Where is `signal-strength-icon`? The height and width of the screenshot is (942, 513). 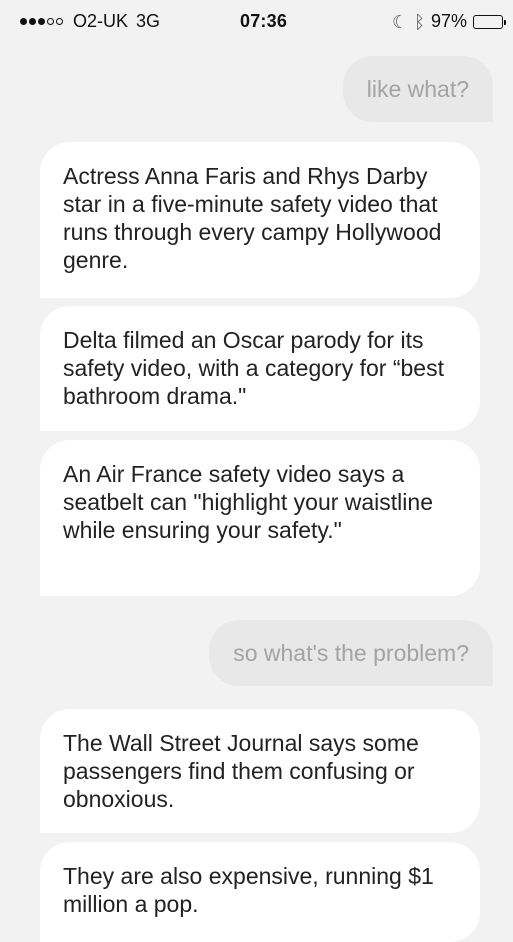 signal-strength-icon is located at coordinates (41, 21).